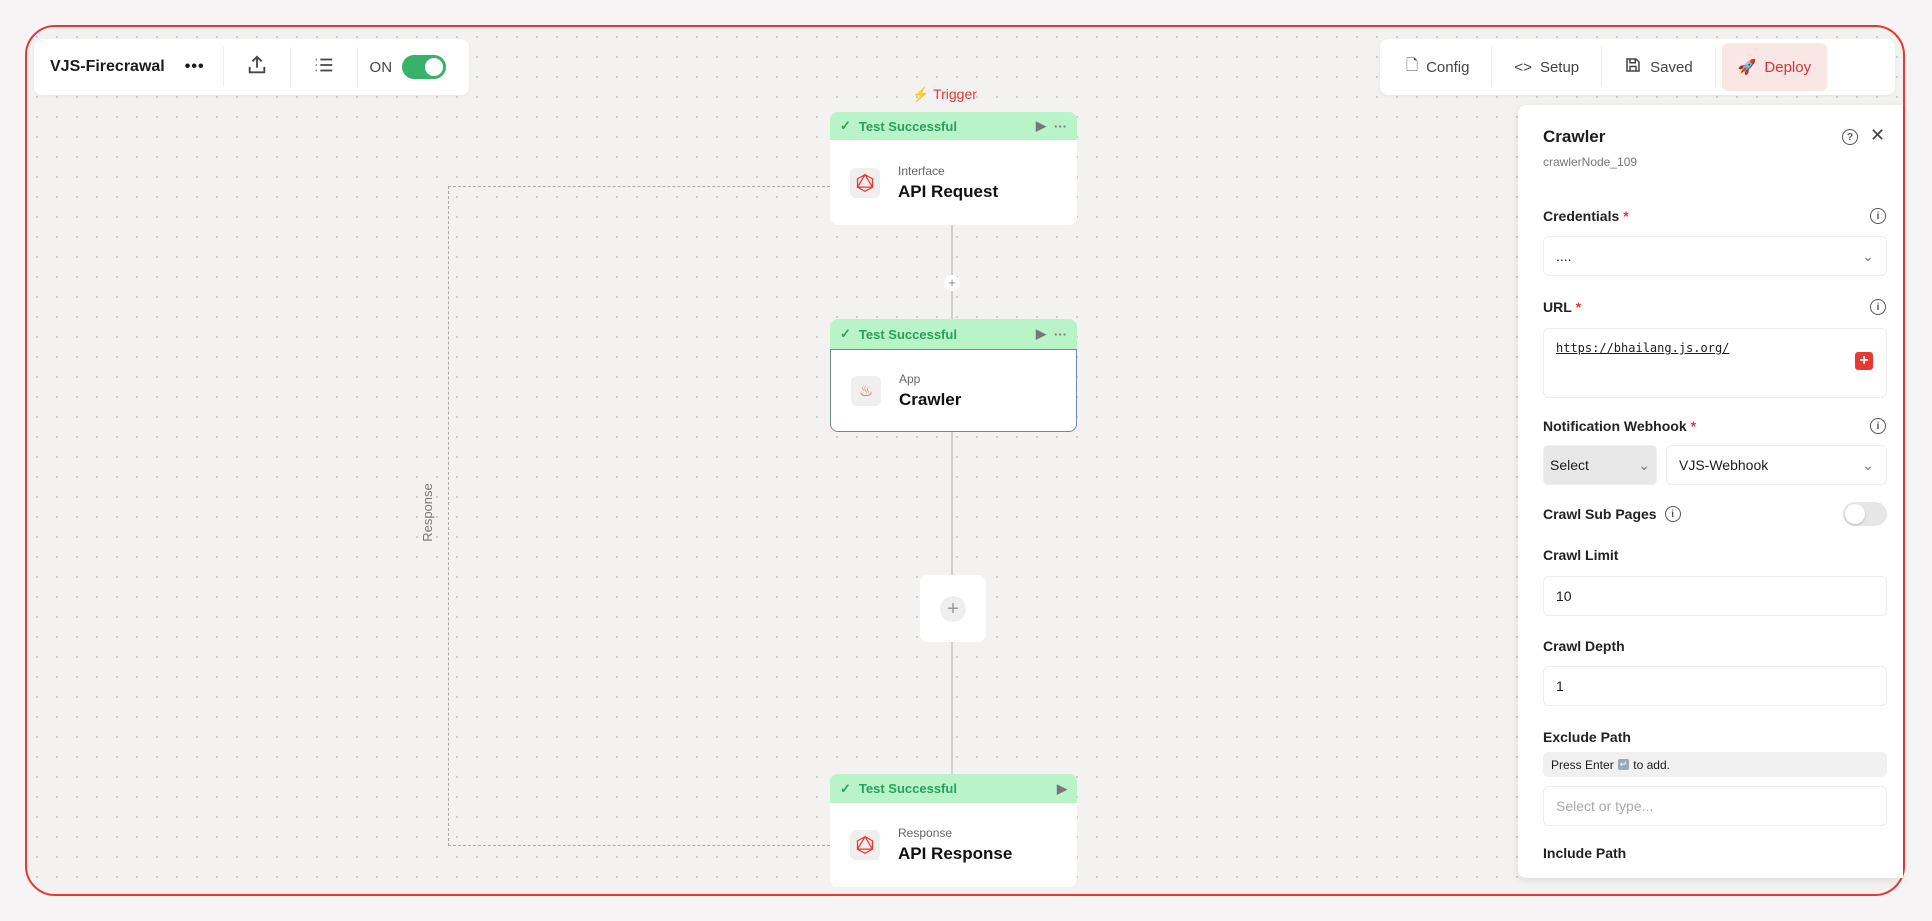  I want to click on workflow-toggle, so click(424, 67).